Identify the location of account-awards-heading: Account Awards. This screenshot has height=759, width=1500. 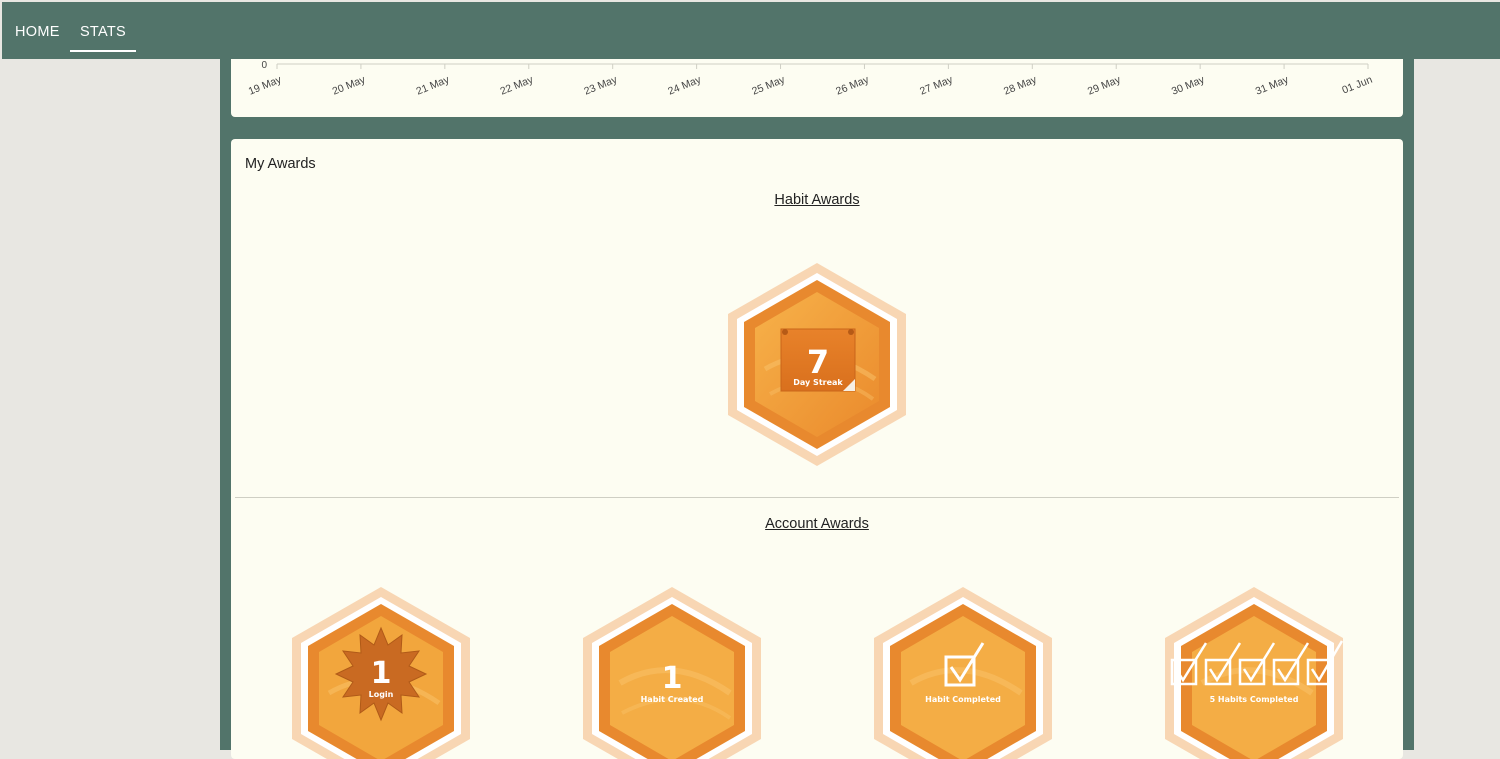
(817, 524).